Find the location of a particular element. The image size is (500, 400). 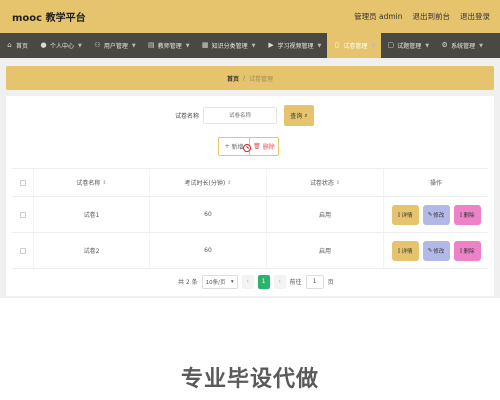

breadcrumb-home: 首页 is located at coordinates (233, 78).